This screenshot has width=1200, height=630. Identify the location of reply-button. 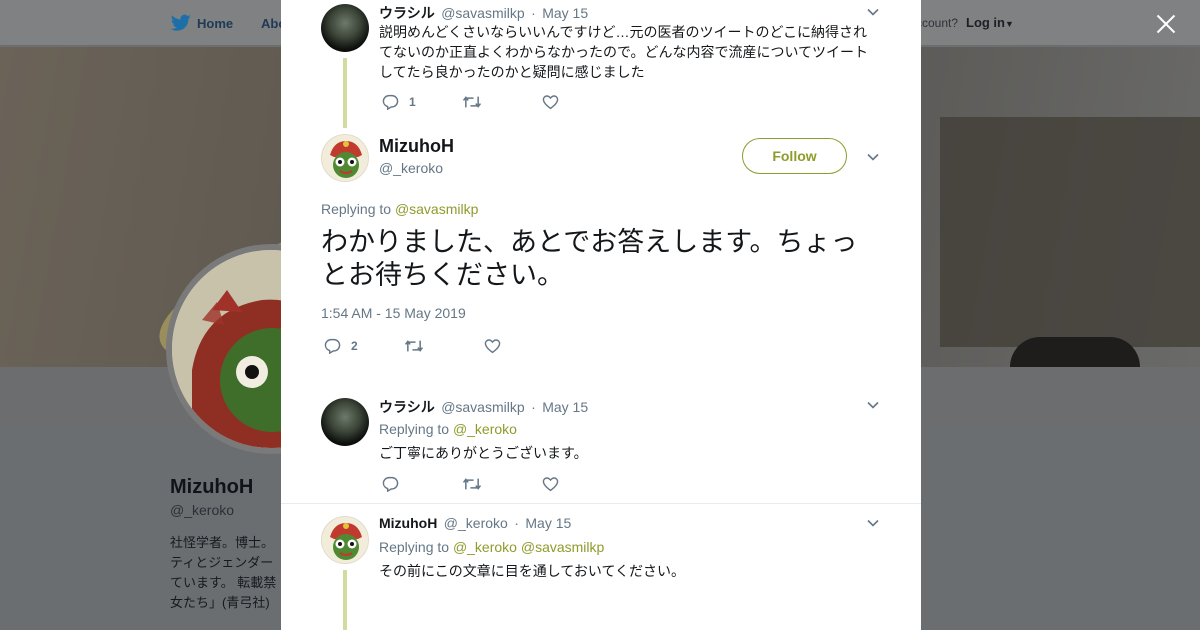
(422, 484).